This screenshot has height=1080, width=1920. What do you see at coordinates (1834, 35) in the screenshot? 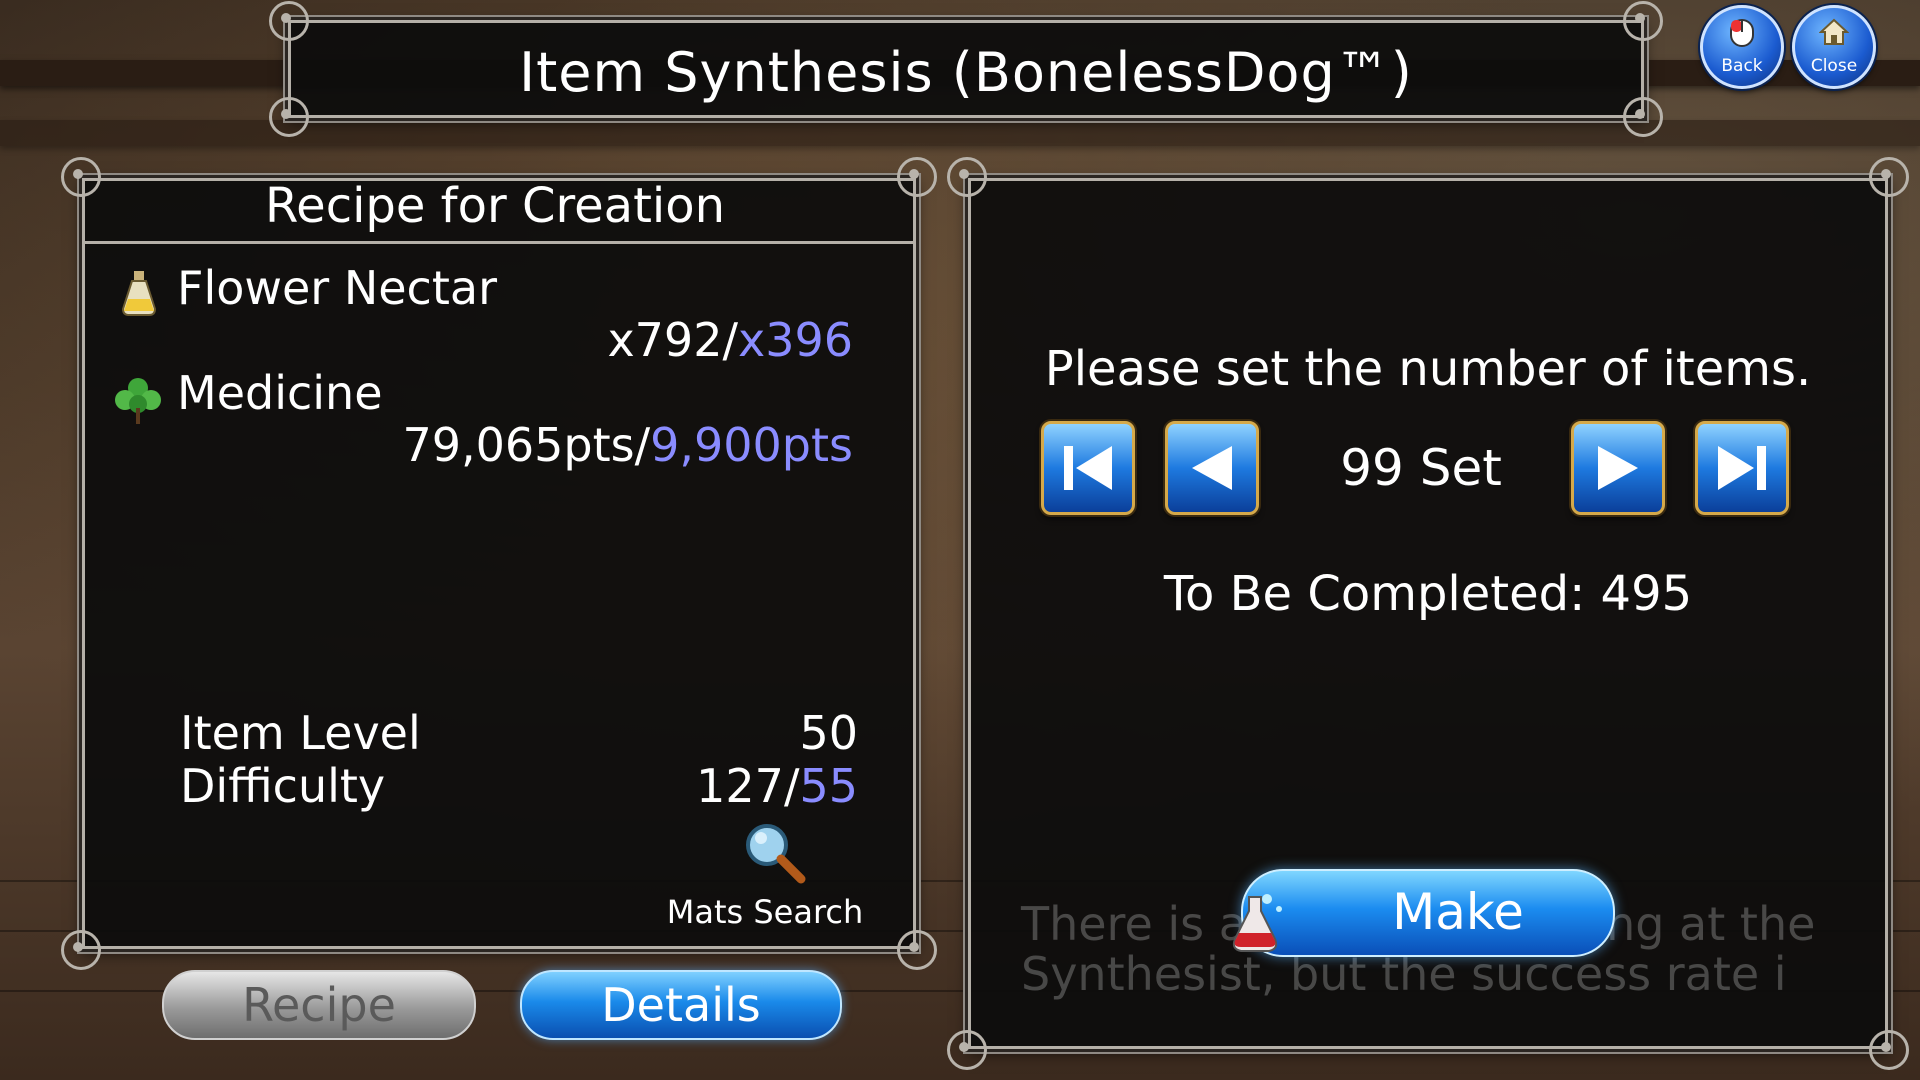
I see `home-icon` at bounding box center [1834, 35].